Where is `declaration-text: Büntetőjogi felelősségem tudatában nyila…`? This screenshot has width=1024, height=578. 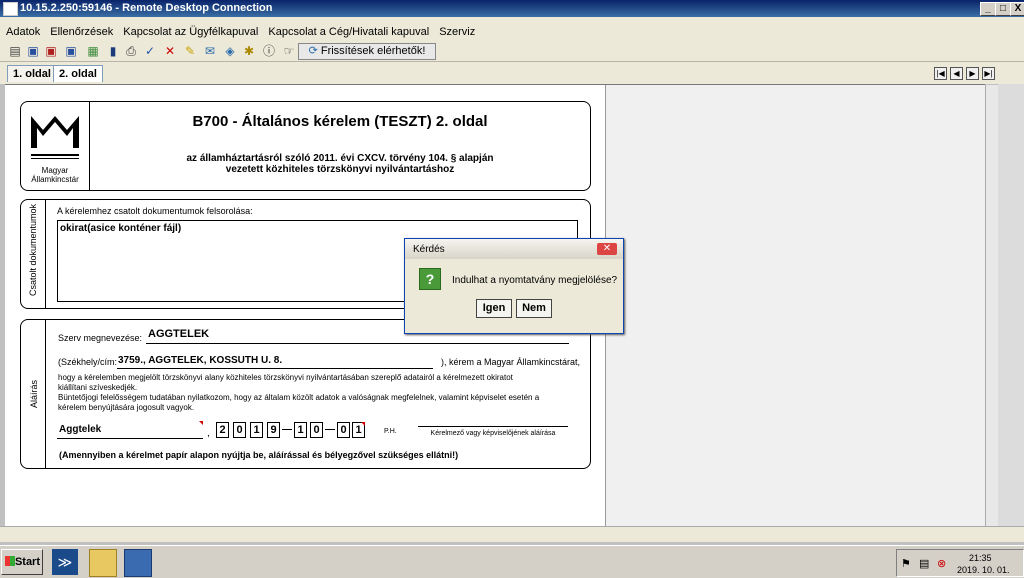
declaration-text: Büntetőjogi felelősségem tudatában nyila… is located at coordinates (299, 402).